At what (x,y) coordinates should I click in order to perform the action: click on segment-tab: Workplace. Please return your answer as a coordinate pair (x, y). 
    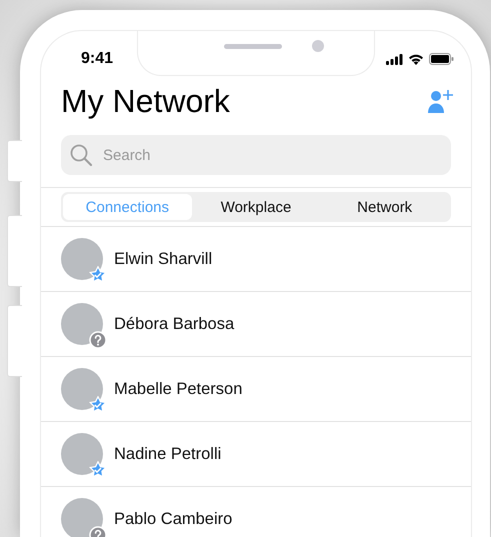
    Looking at the image, I should click on (256, 207).